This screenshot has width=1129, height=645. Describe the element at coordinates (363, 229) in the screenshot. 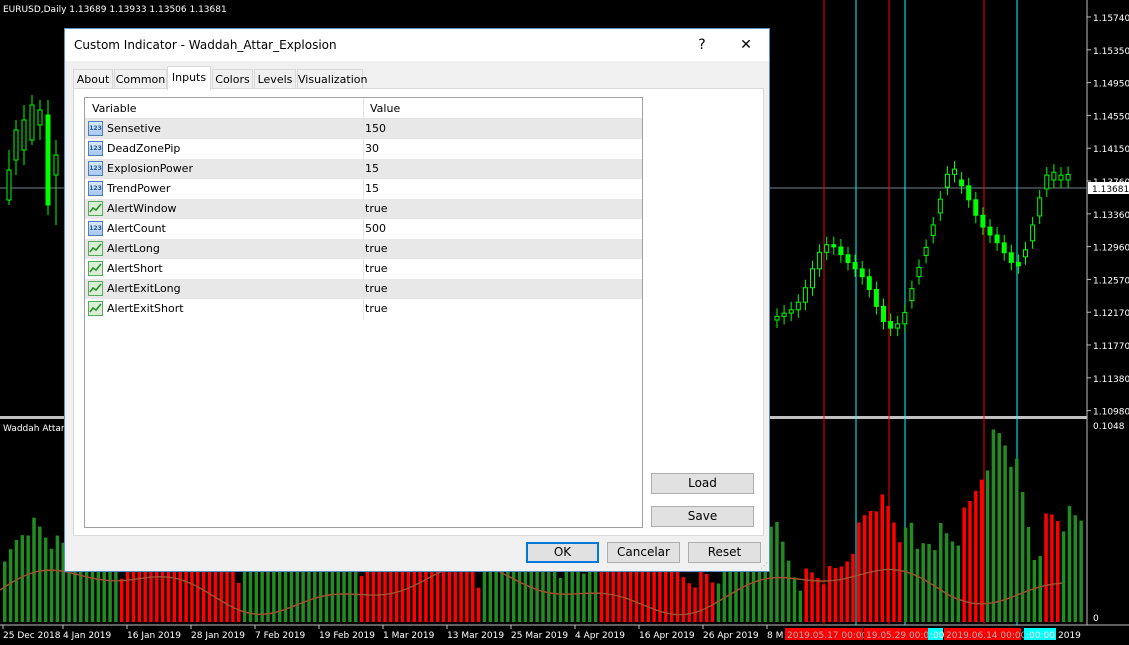

I see `table-row: 123 AlertCount 500` at that location.